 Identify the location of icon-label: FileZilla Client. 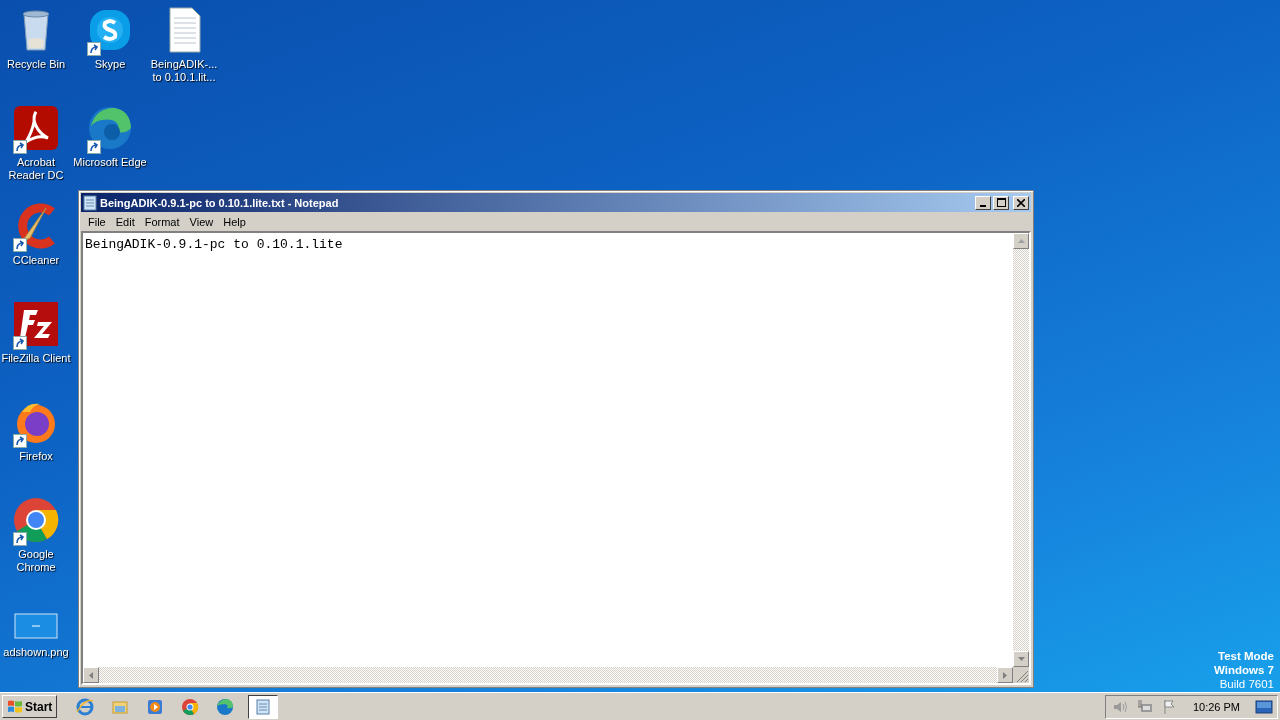
(36, 358).